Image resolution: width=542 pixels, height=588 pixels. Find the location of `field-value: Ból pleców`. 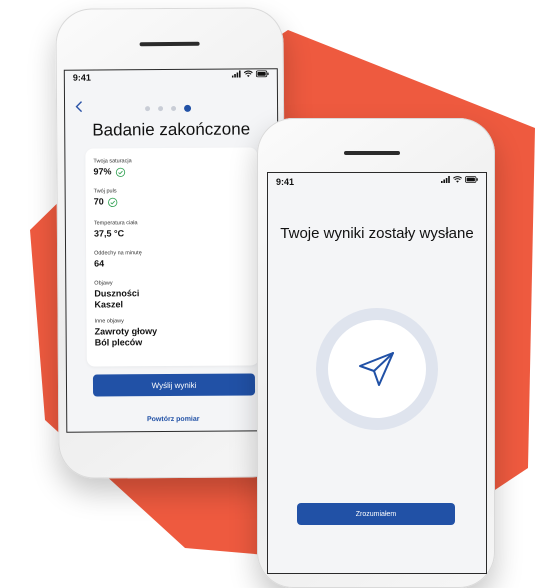

field-value: Ból pleców is located at coordinates (118, 342).